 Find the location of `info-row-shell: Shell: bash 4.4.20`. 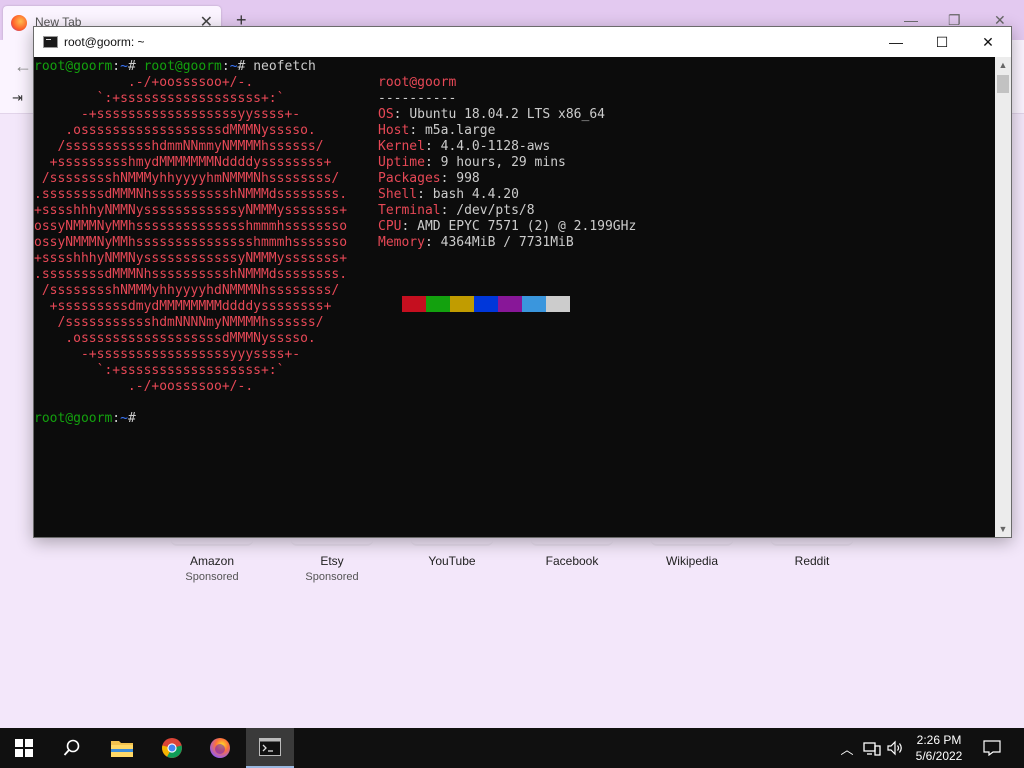

info-row-shell: Shell: bash 4.4.20 is located at coordinates (448, 195).